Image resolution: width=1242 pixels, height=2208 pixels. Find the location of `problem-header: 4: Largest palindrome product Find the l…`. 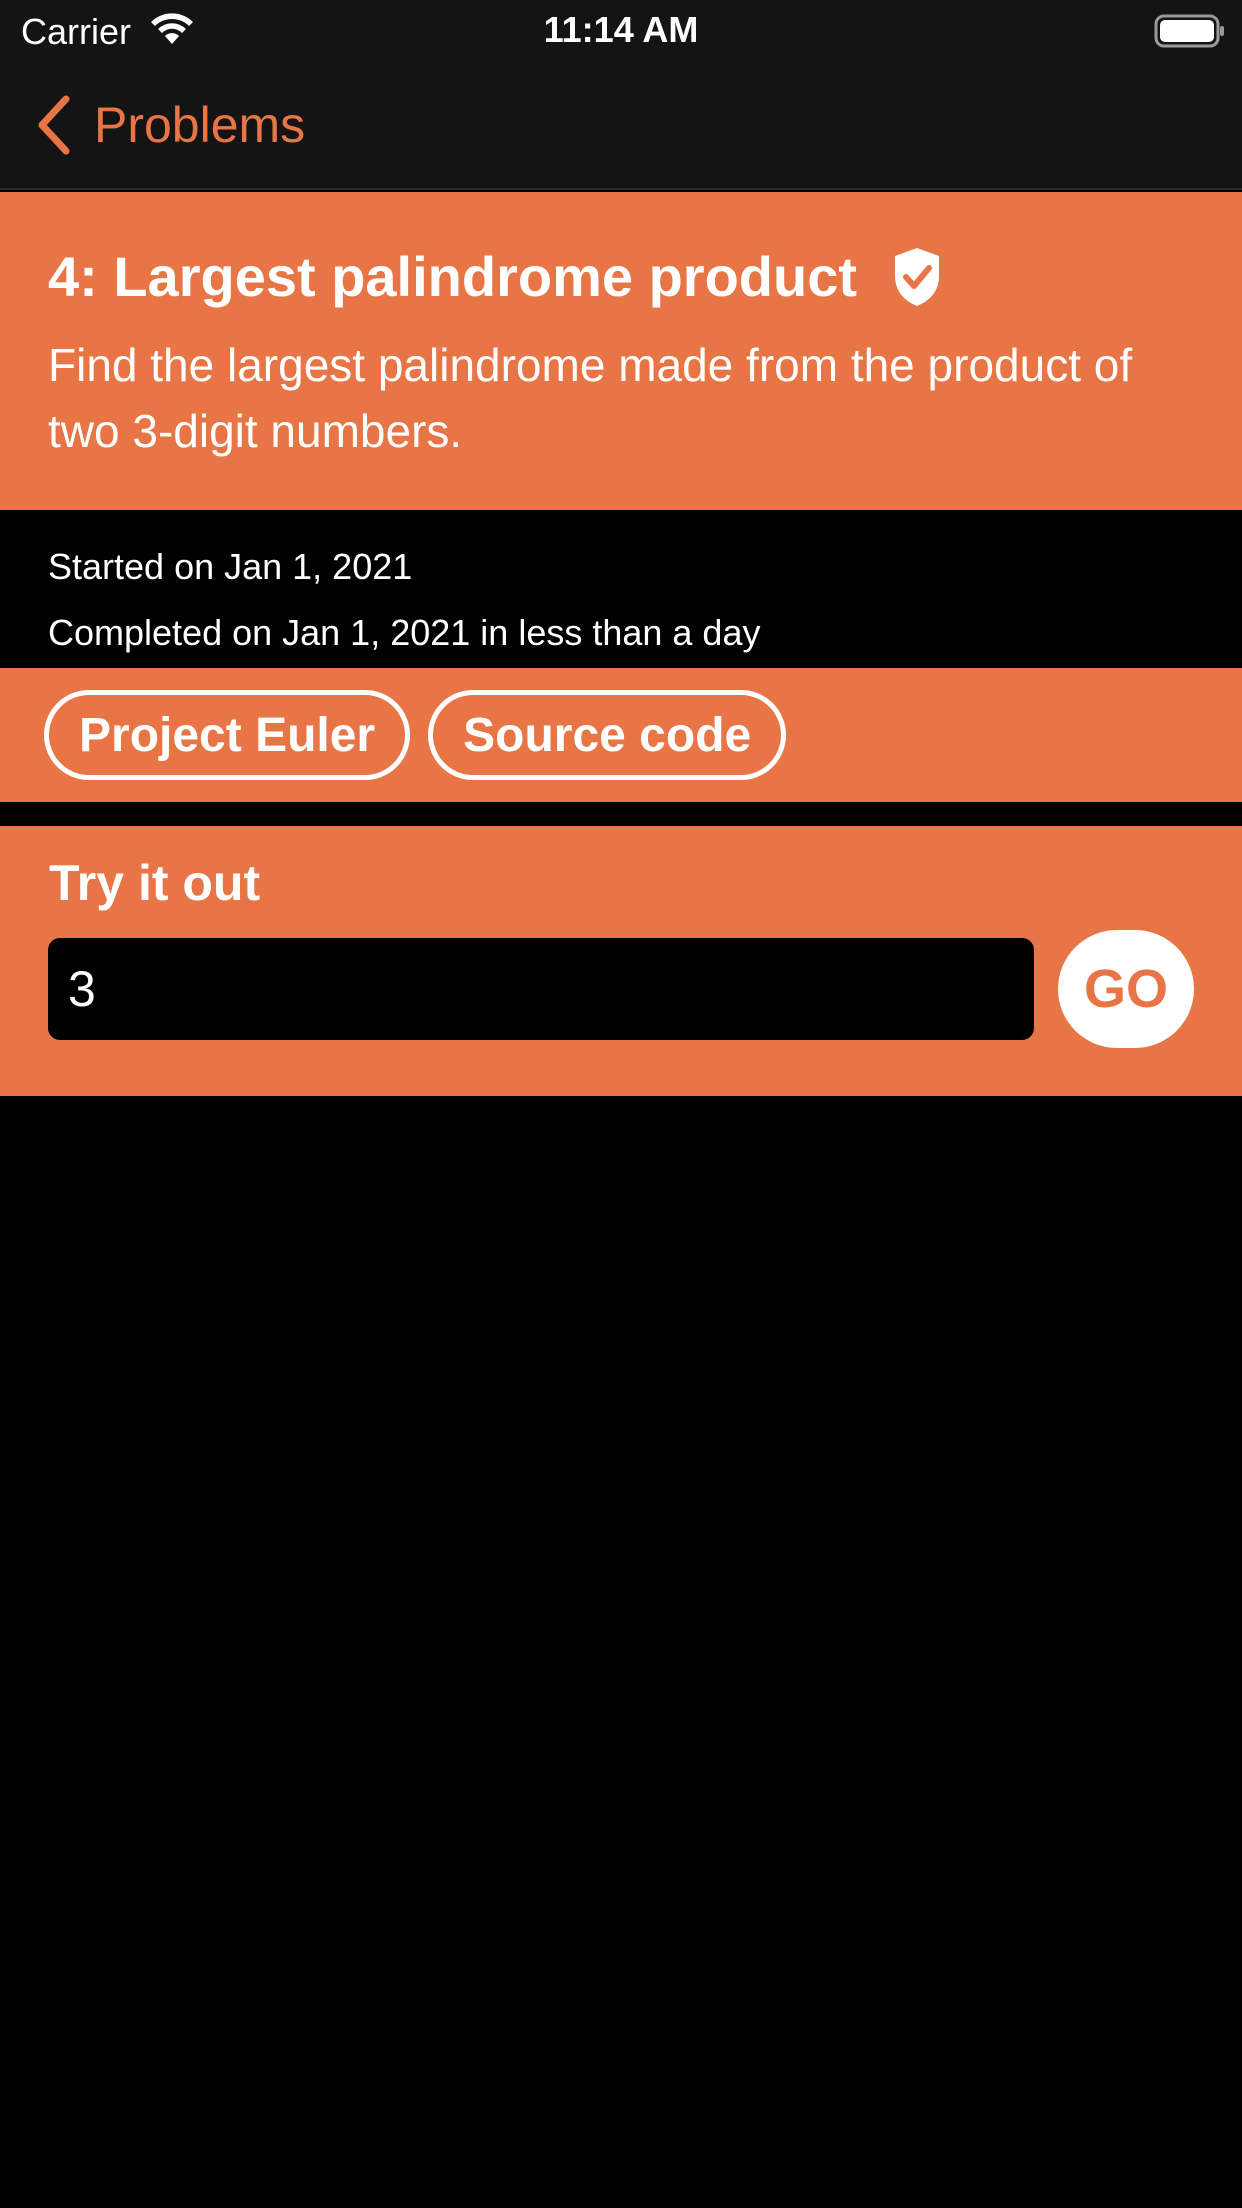

problem-header: 4: Largest palindrome product Find the l… is located at coordinates (621, 351).